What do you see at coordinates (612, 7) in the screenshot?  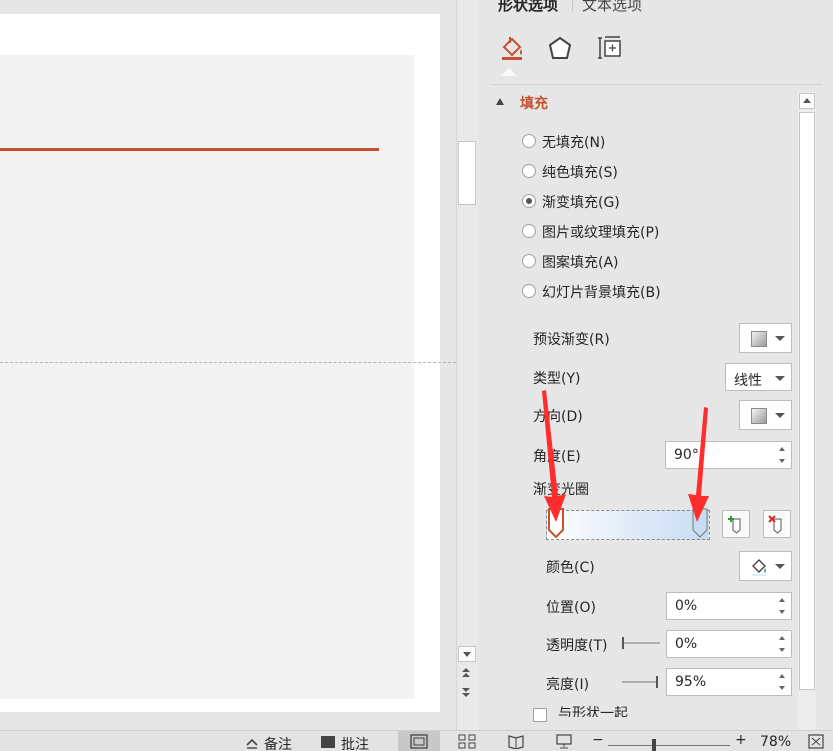 I see `tab-text-options: 文本选项` at bounding box center [612, 7].